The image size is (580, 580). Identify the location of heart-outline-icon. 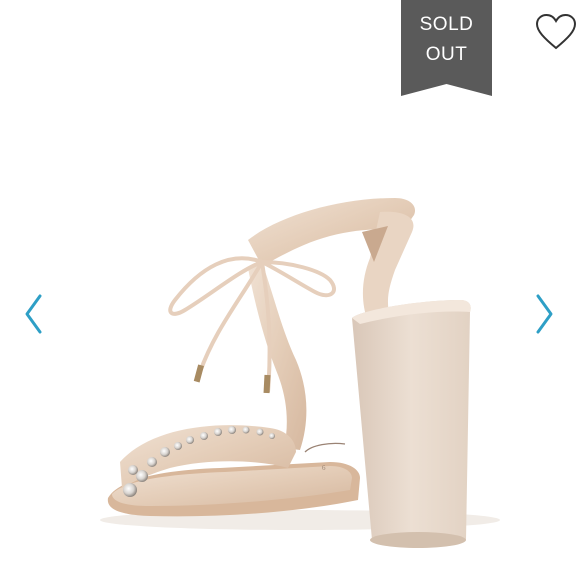
(556, 31).